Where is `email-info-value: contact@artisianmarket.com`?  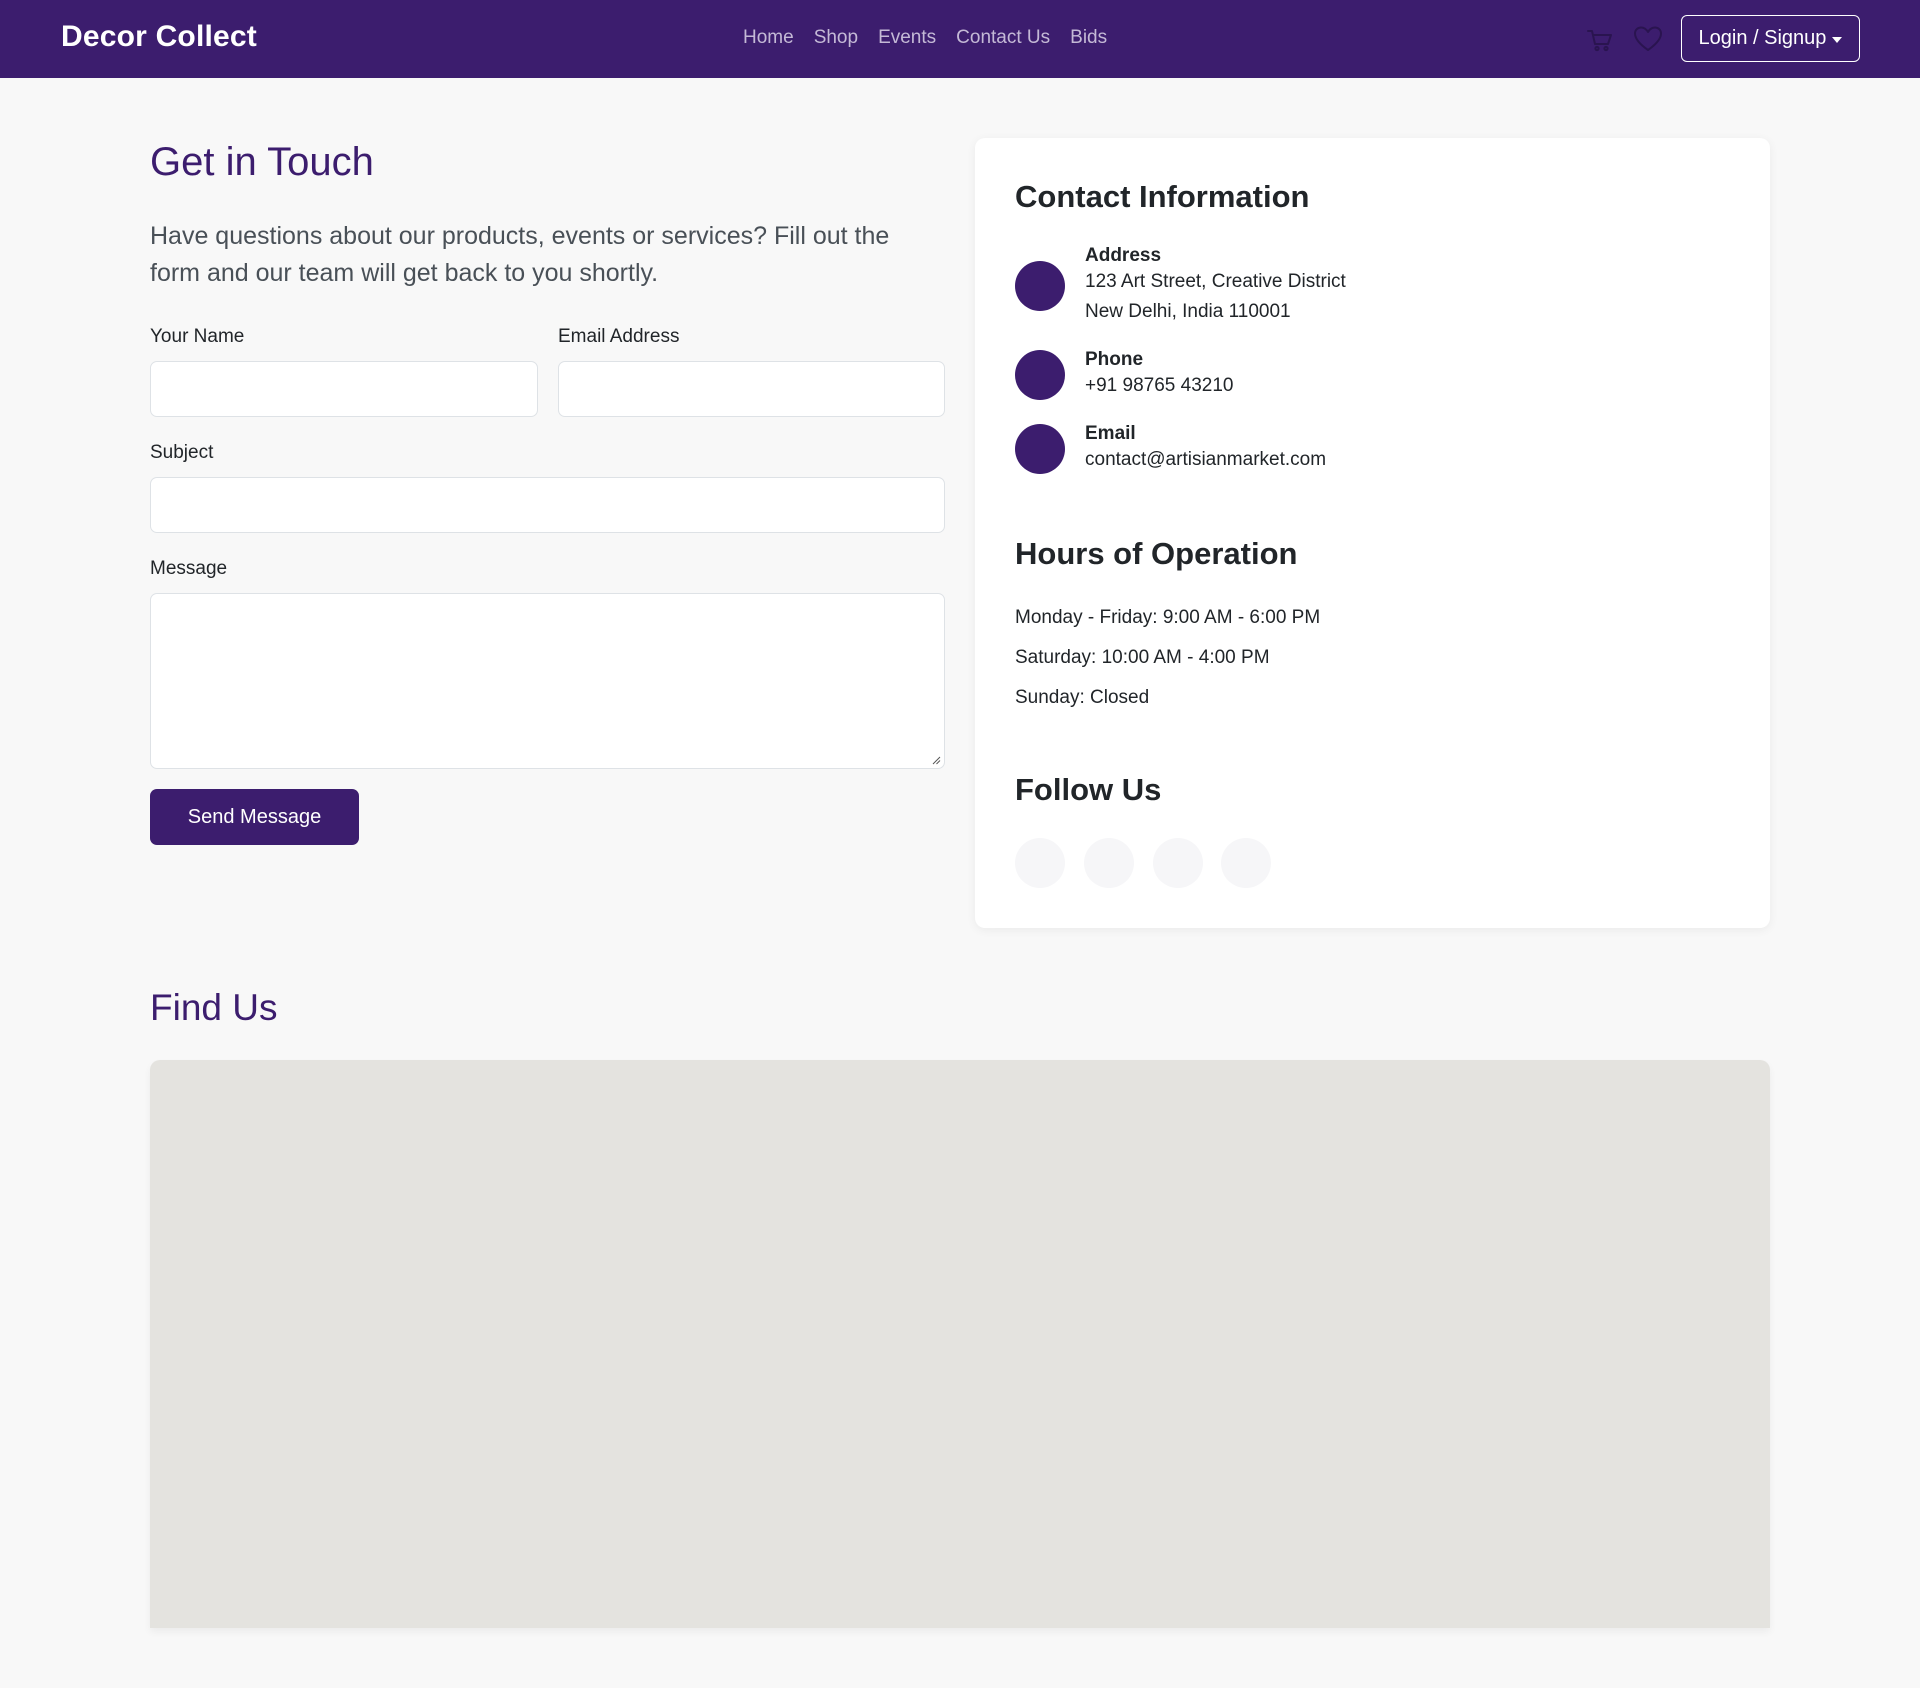
email-info-value: contact@artisianmarket.com is located at coordinates (1205, 460).